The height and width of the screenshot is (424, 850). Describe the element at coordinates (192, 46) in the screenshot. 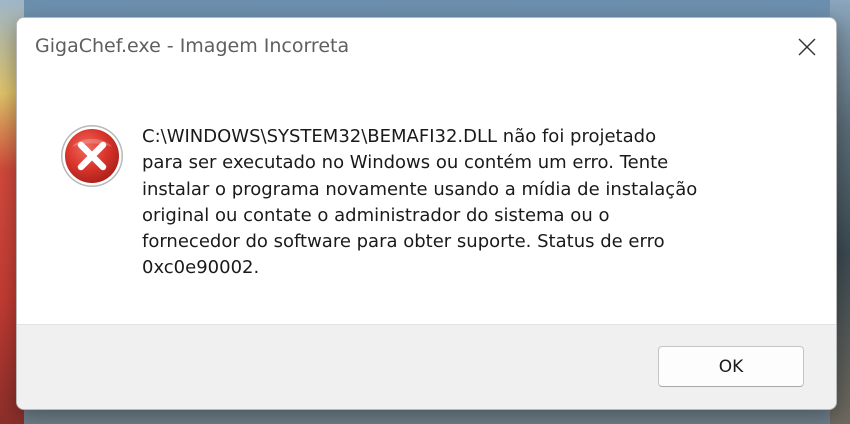

I see `dialog-title: GigaChef.exe - Imagem Incorreta` at that location.